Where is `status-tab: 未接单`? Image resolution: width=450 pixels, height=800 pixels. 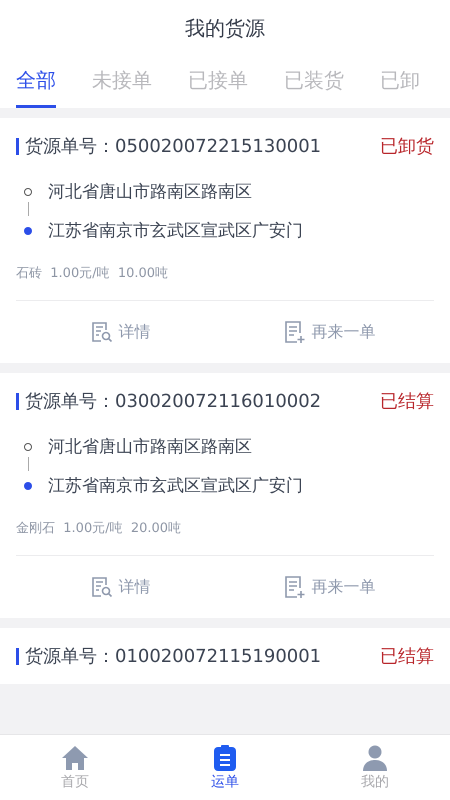
status-tab: 未接单 is located at coordinates (122, 82).